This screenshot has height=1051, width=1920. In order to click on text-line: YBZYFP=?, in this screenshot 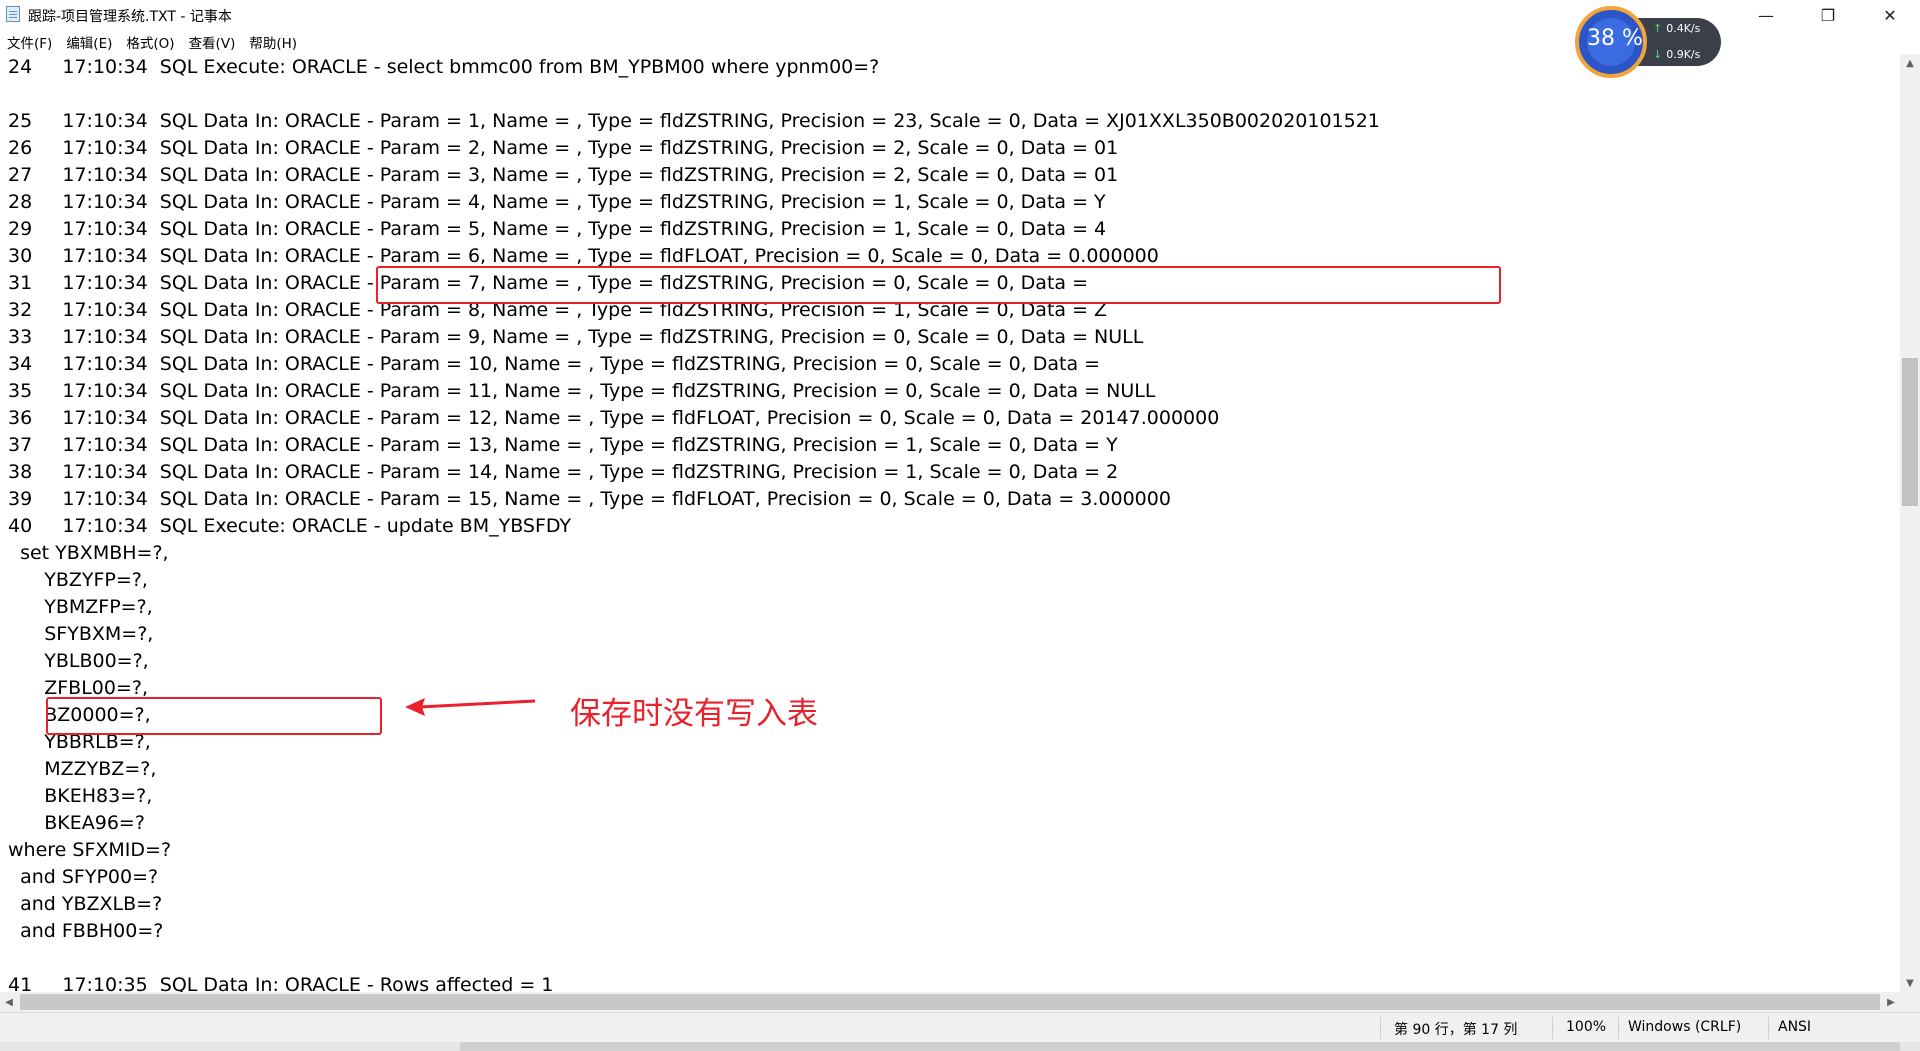, I will do `click(78, 580)`.